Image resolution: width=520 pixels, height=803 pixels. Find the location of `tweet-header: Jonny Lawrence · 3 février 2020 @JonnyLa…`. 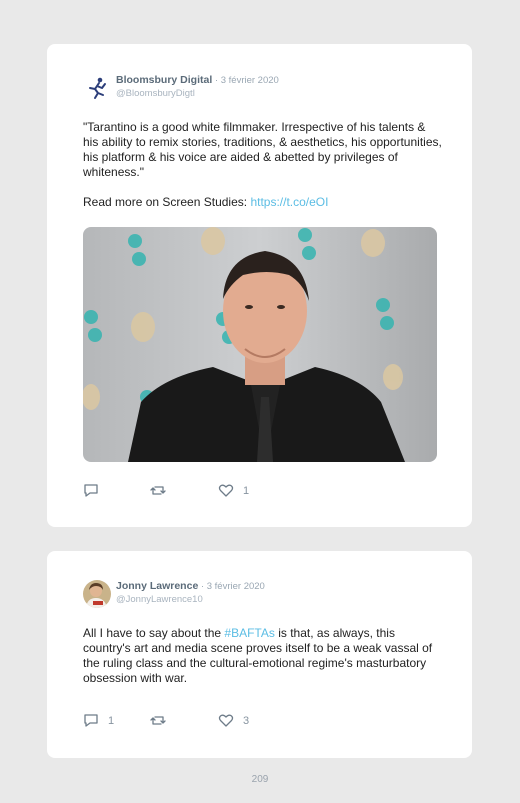

tweet-header: Jonny Lawrence · 3 février 2020 @JonnyLa… is located at coordinates (190, 593).